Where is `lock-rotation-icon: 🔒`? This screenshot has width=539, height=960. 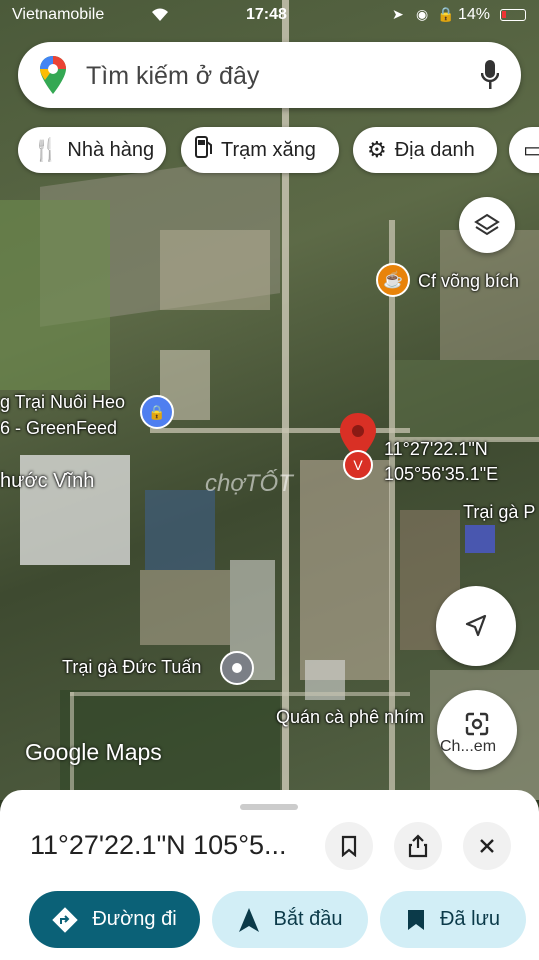
lock-rotation-icon: 🔒 is located at coordinates (446, 14).